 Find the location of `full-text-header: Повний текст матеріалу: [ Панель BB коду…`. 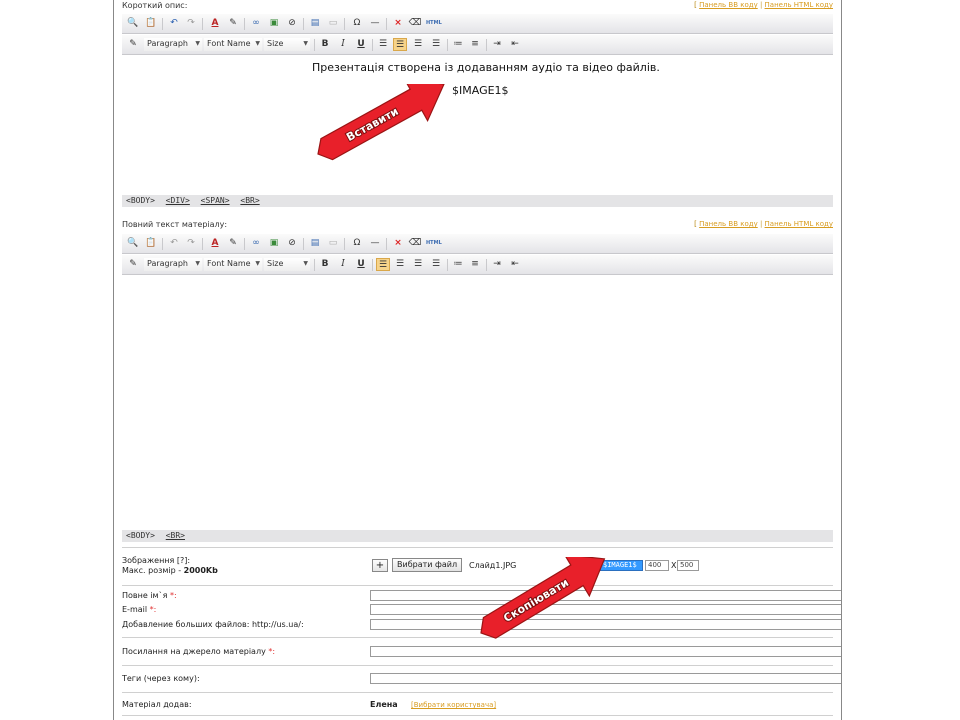

full-text-header: Повний текст матеріалу: [ Панель BB коду… is located at coordinates (477, 225).